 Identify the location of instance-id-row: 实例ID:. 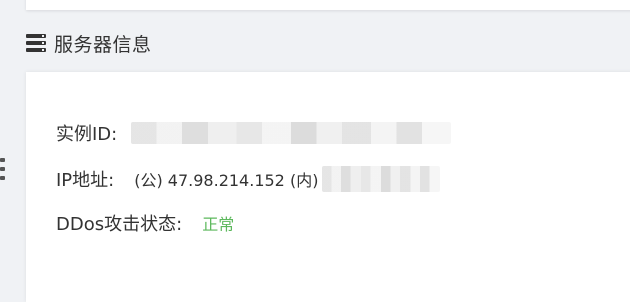
(254, 133).